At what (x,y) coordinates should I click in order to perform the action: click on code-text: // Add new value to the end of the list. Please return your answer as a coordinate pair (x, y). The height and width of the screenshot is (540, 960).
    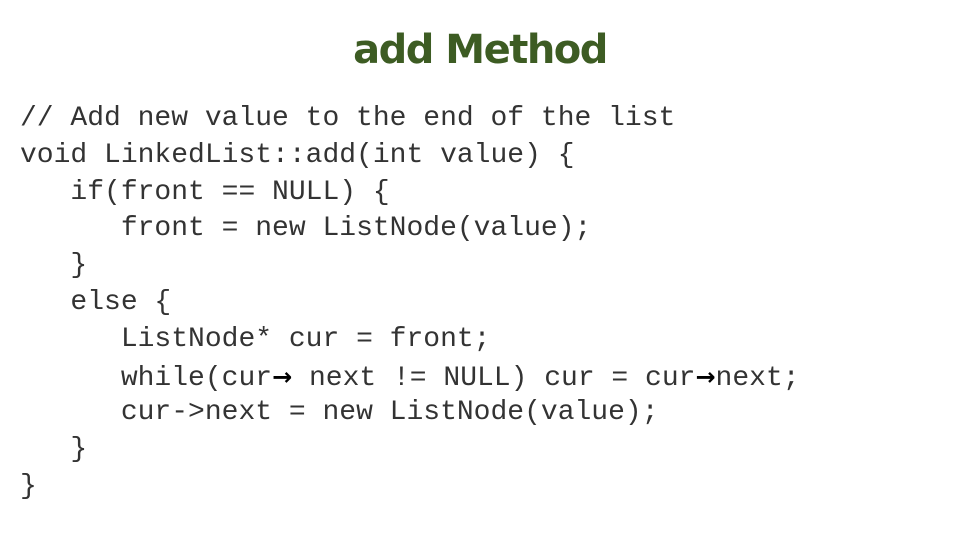
    Looking at the image, I should click on (348, 118).